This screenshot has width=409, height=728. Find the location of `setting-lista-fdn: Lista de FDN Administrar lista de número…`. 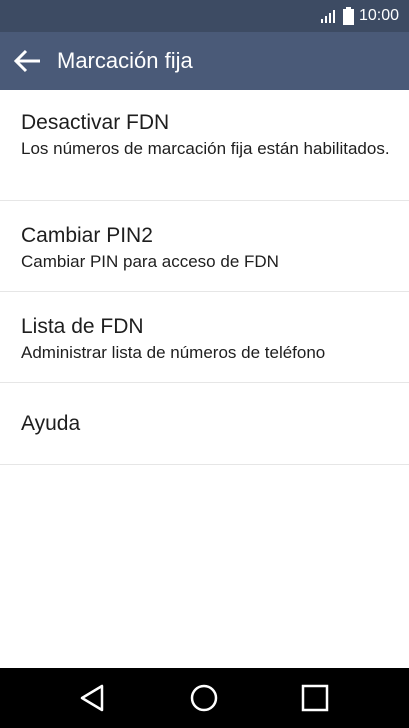

setting-lista-fdn: Lista de FDN Administrar lista de número… is located at coordinates (204, 337).